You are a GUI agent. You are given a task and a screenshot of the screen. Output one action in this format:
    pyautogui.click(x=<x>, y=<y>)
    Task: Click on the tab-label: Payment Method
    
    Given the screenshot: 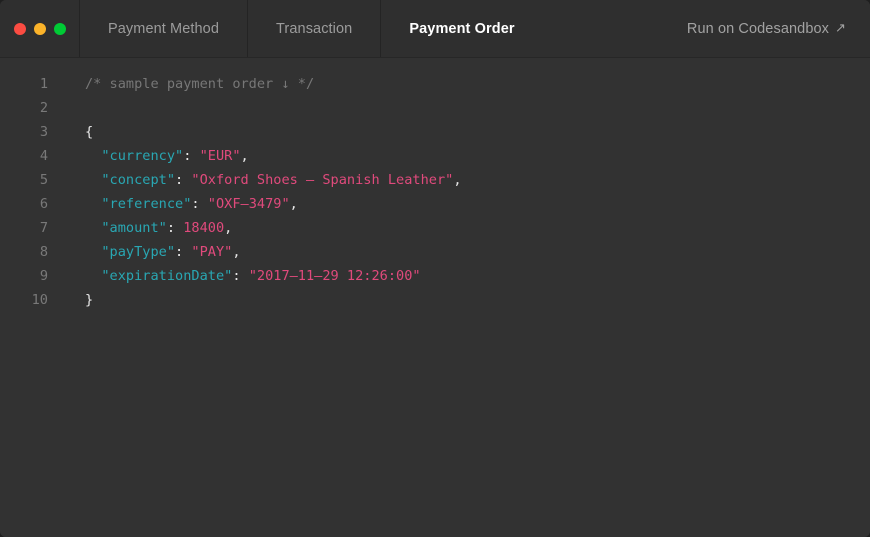 What is the action you would take?
    pyautogui.click(x=164, y=28)
    